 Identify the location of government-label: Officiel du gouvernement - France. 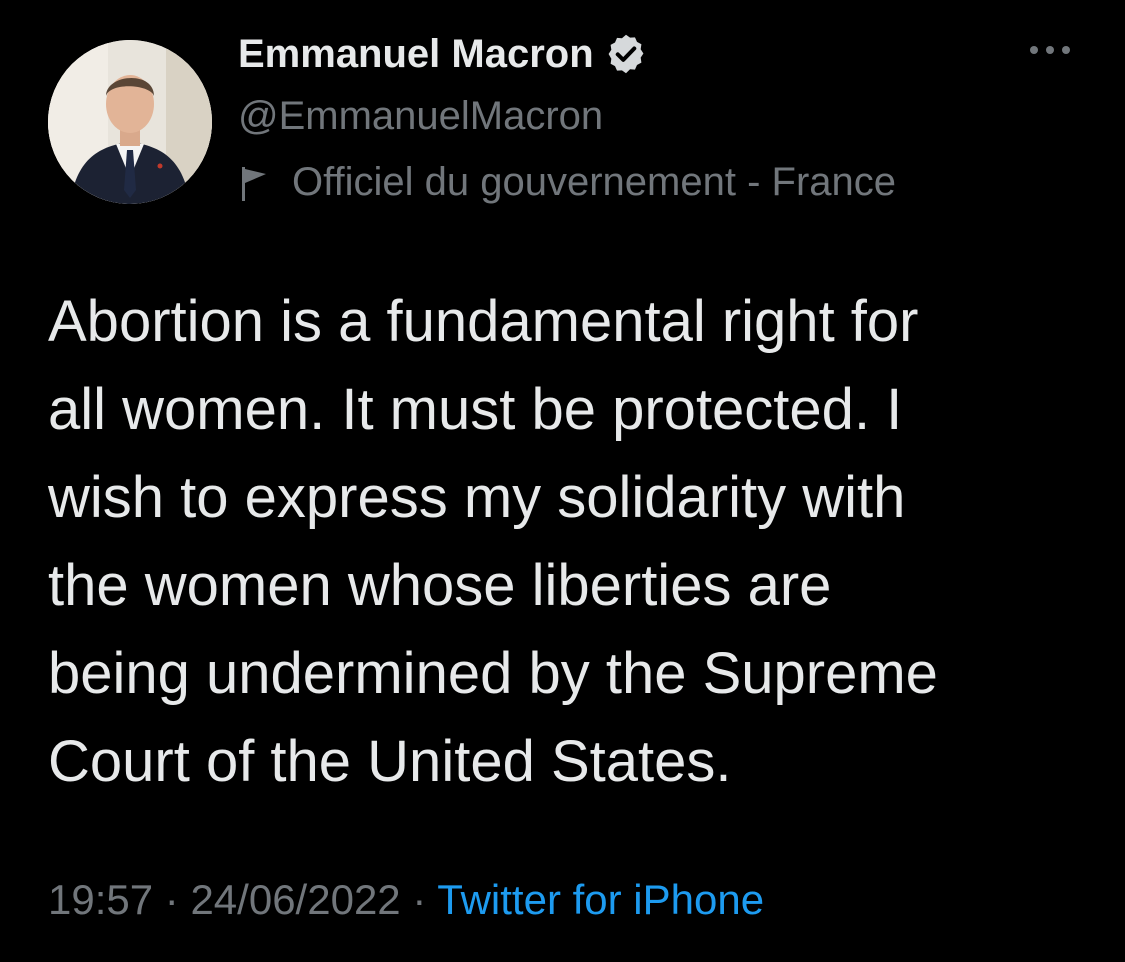
(567, 182).